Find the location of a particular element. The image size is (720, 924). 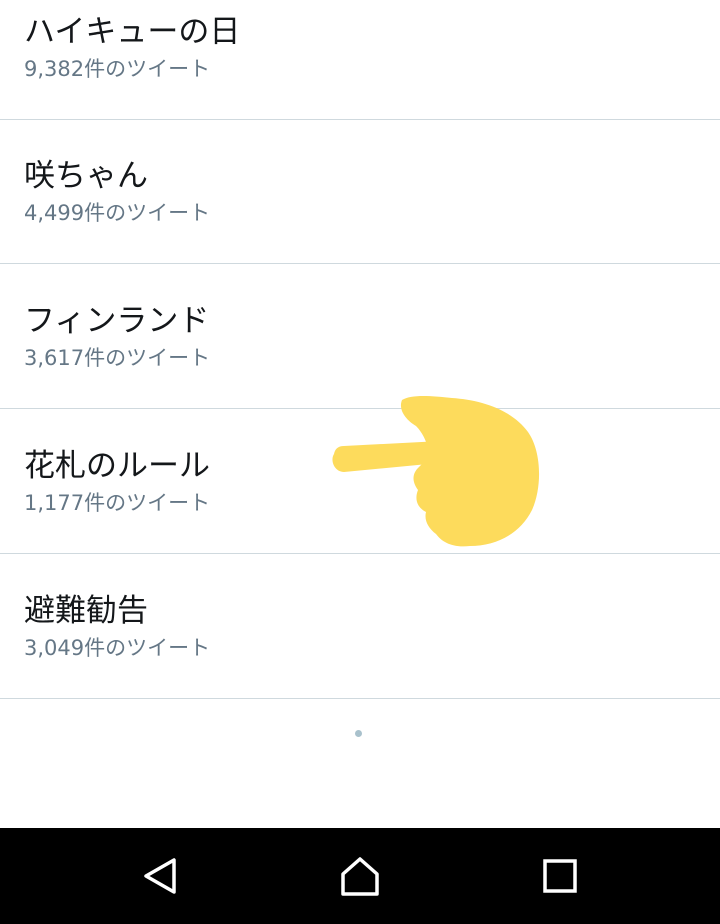

home-button is located at coordinates (360, 876).